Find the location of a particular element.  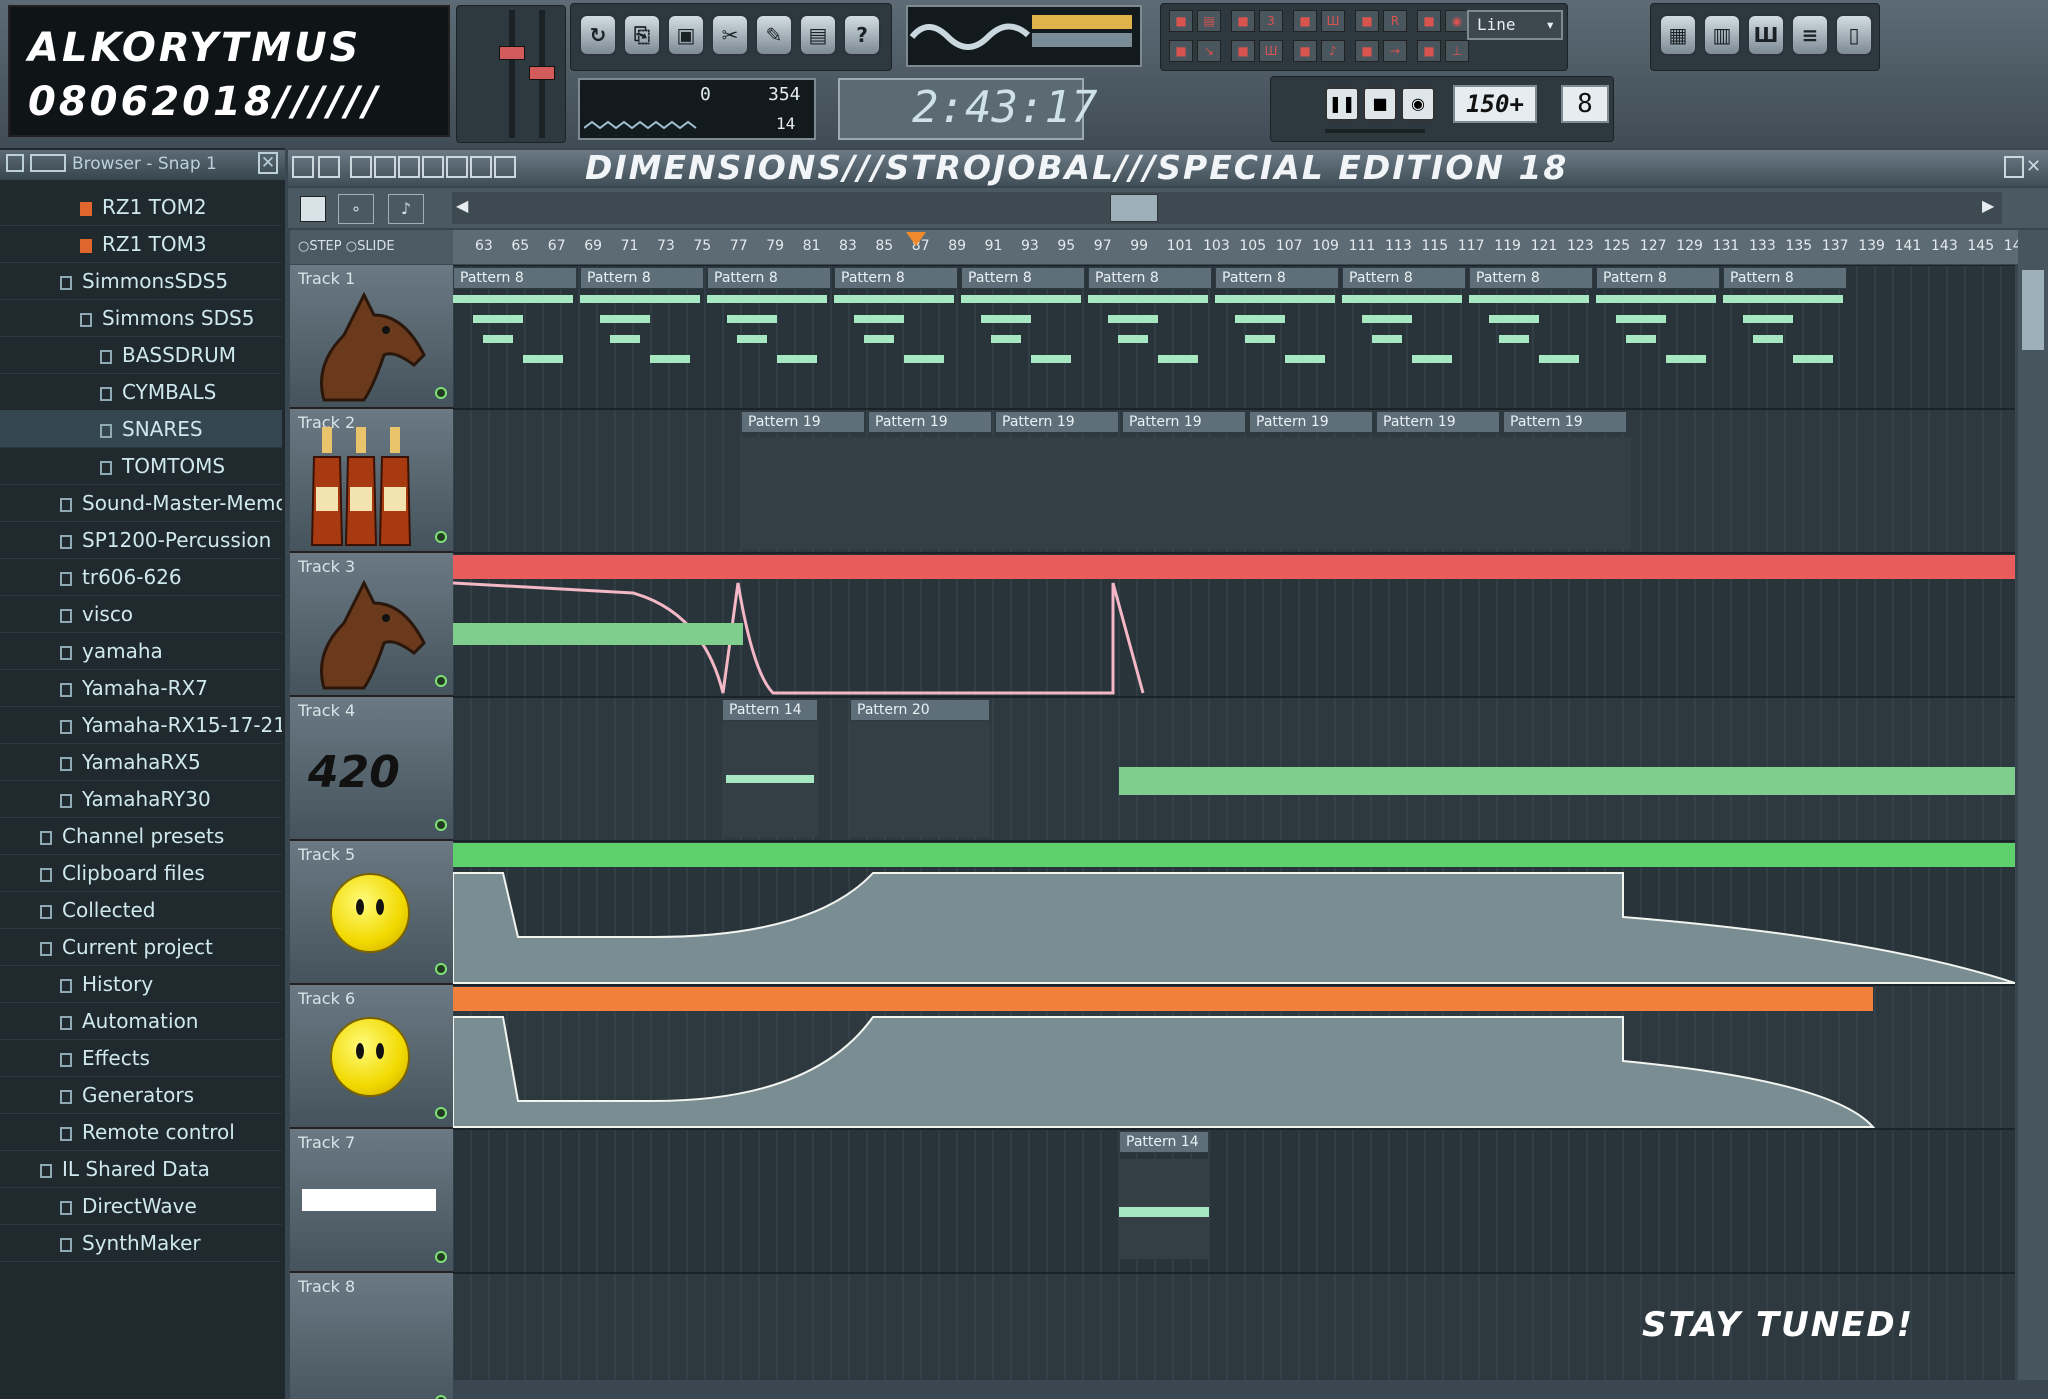

browser-item: DirectWave is located at coordinates (141, 1206).